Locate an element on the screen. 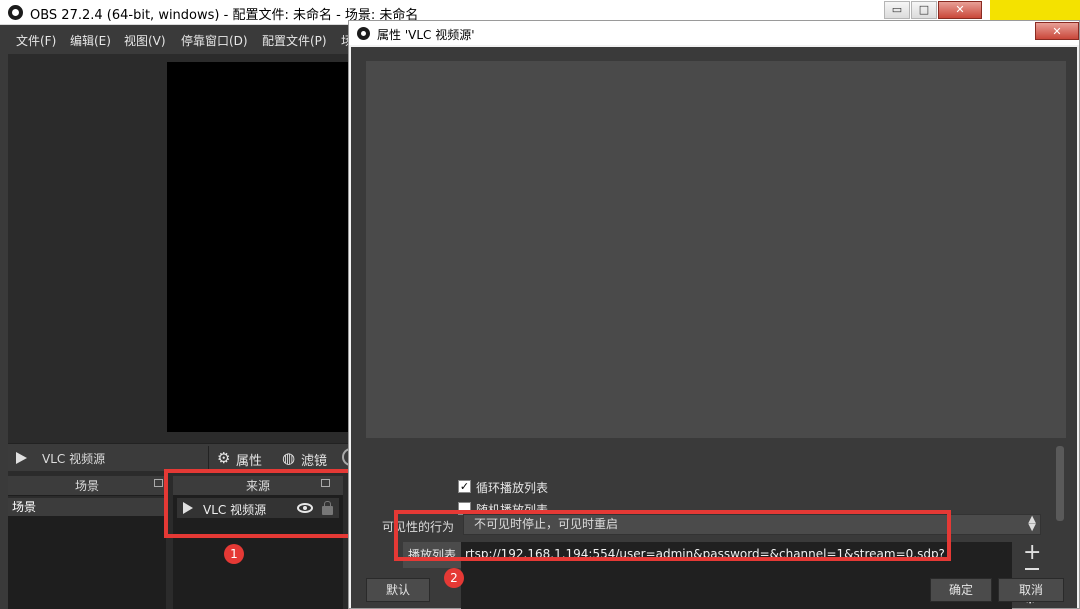 The width and height of the screenshot is (1080, 609). checkbox-checked: ✓ is located at coordinates (464, 486).